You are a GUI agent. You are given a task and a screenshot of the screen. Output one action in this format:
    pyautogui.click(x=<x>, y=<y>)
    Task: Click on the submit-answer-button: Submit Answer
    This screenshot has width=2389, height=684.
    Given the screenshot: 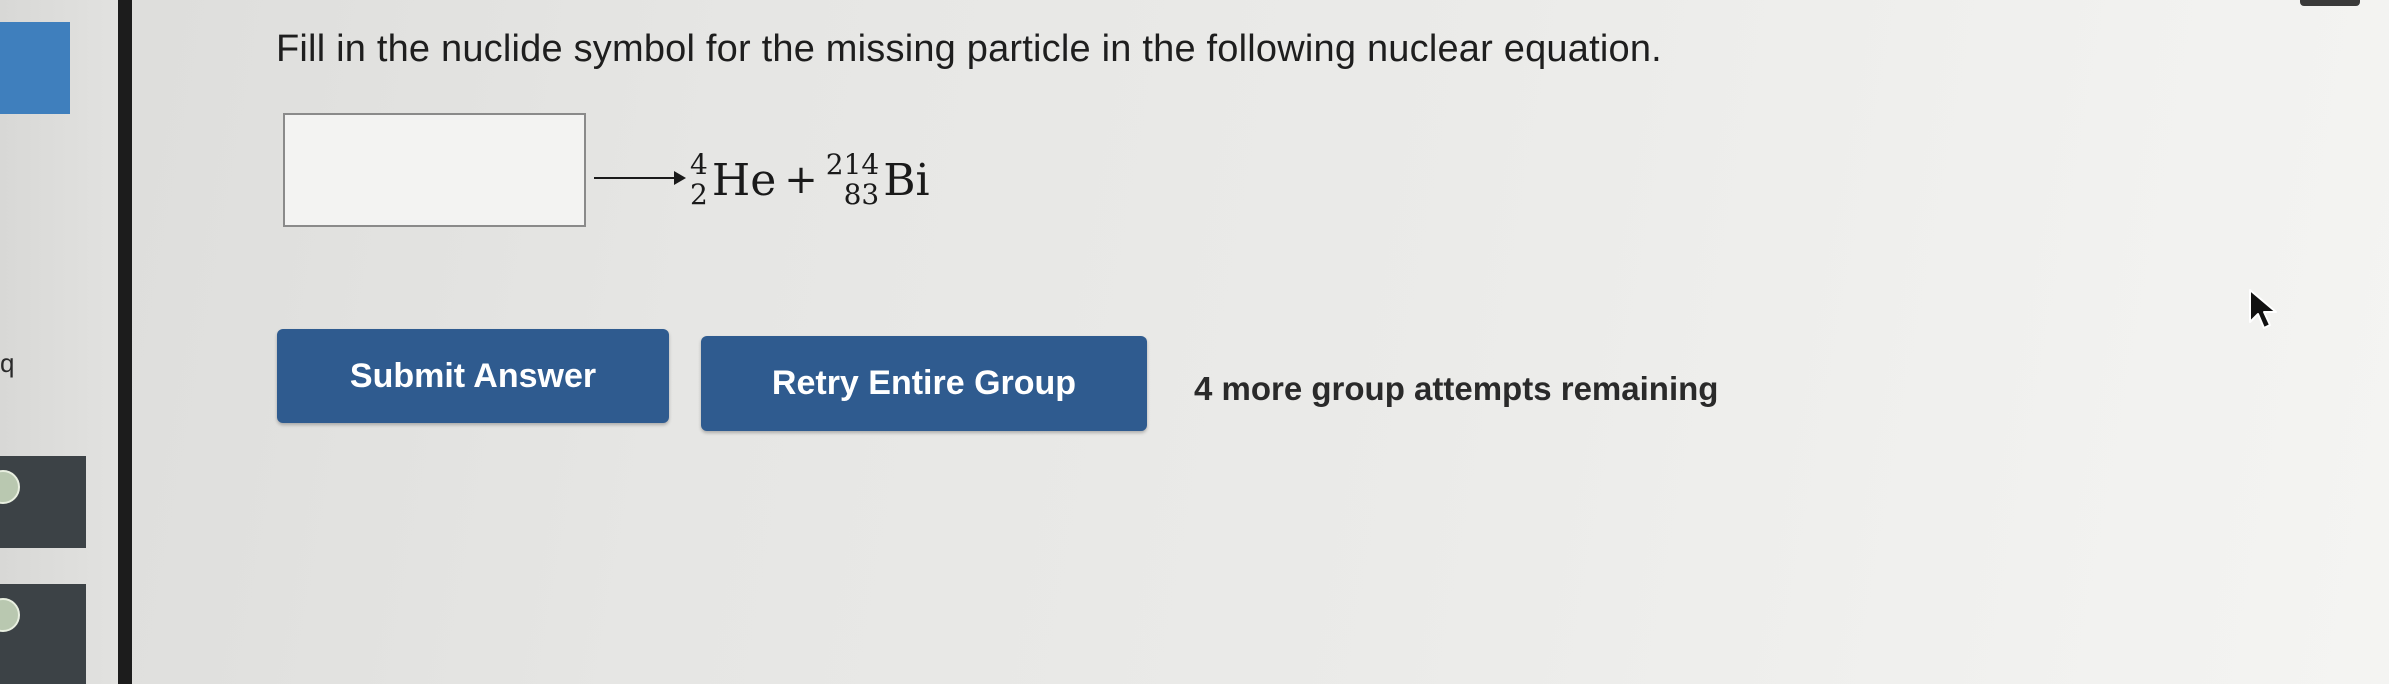 What is the action you would take?
    pyautogui.click(x=473, y=376)
    